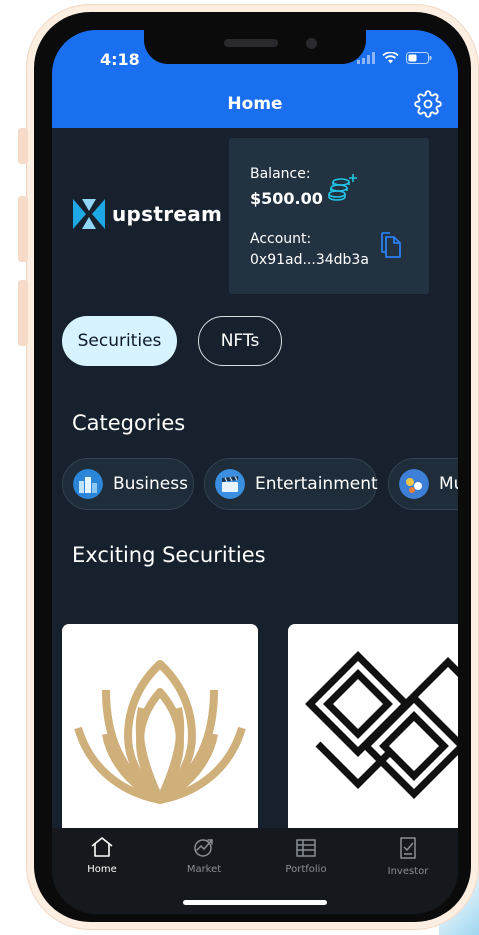  Describe the element at coordinates (119, 341) in the screenshot. I see `segment-securities: Securities` at that location.